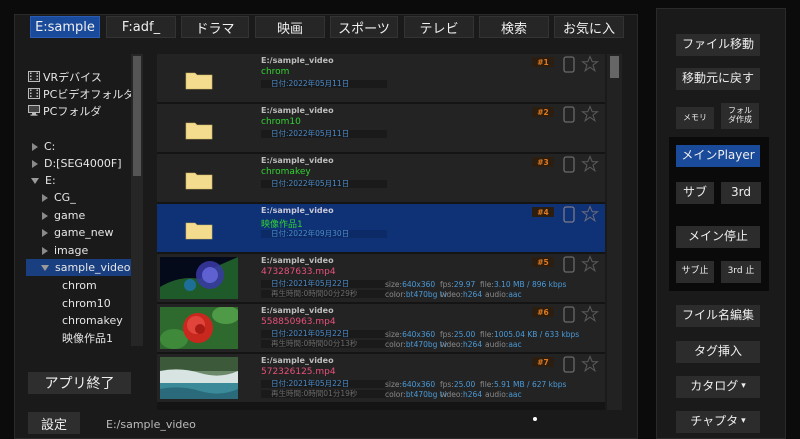 The width and height of the screenshot is (800, 439). Describe the element at coordinates (137, 200) in the screenshot. I see `tree-scrollbar` at that location.